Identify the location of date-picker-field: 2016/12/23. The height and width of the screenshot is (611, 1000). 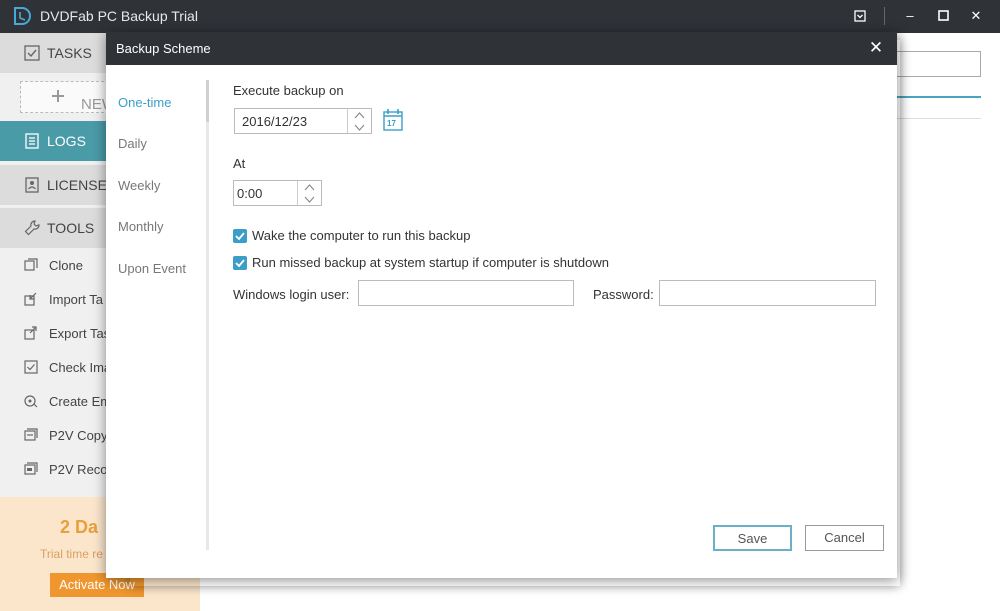
(303, 121).